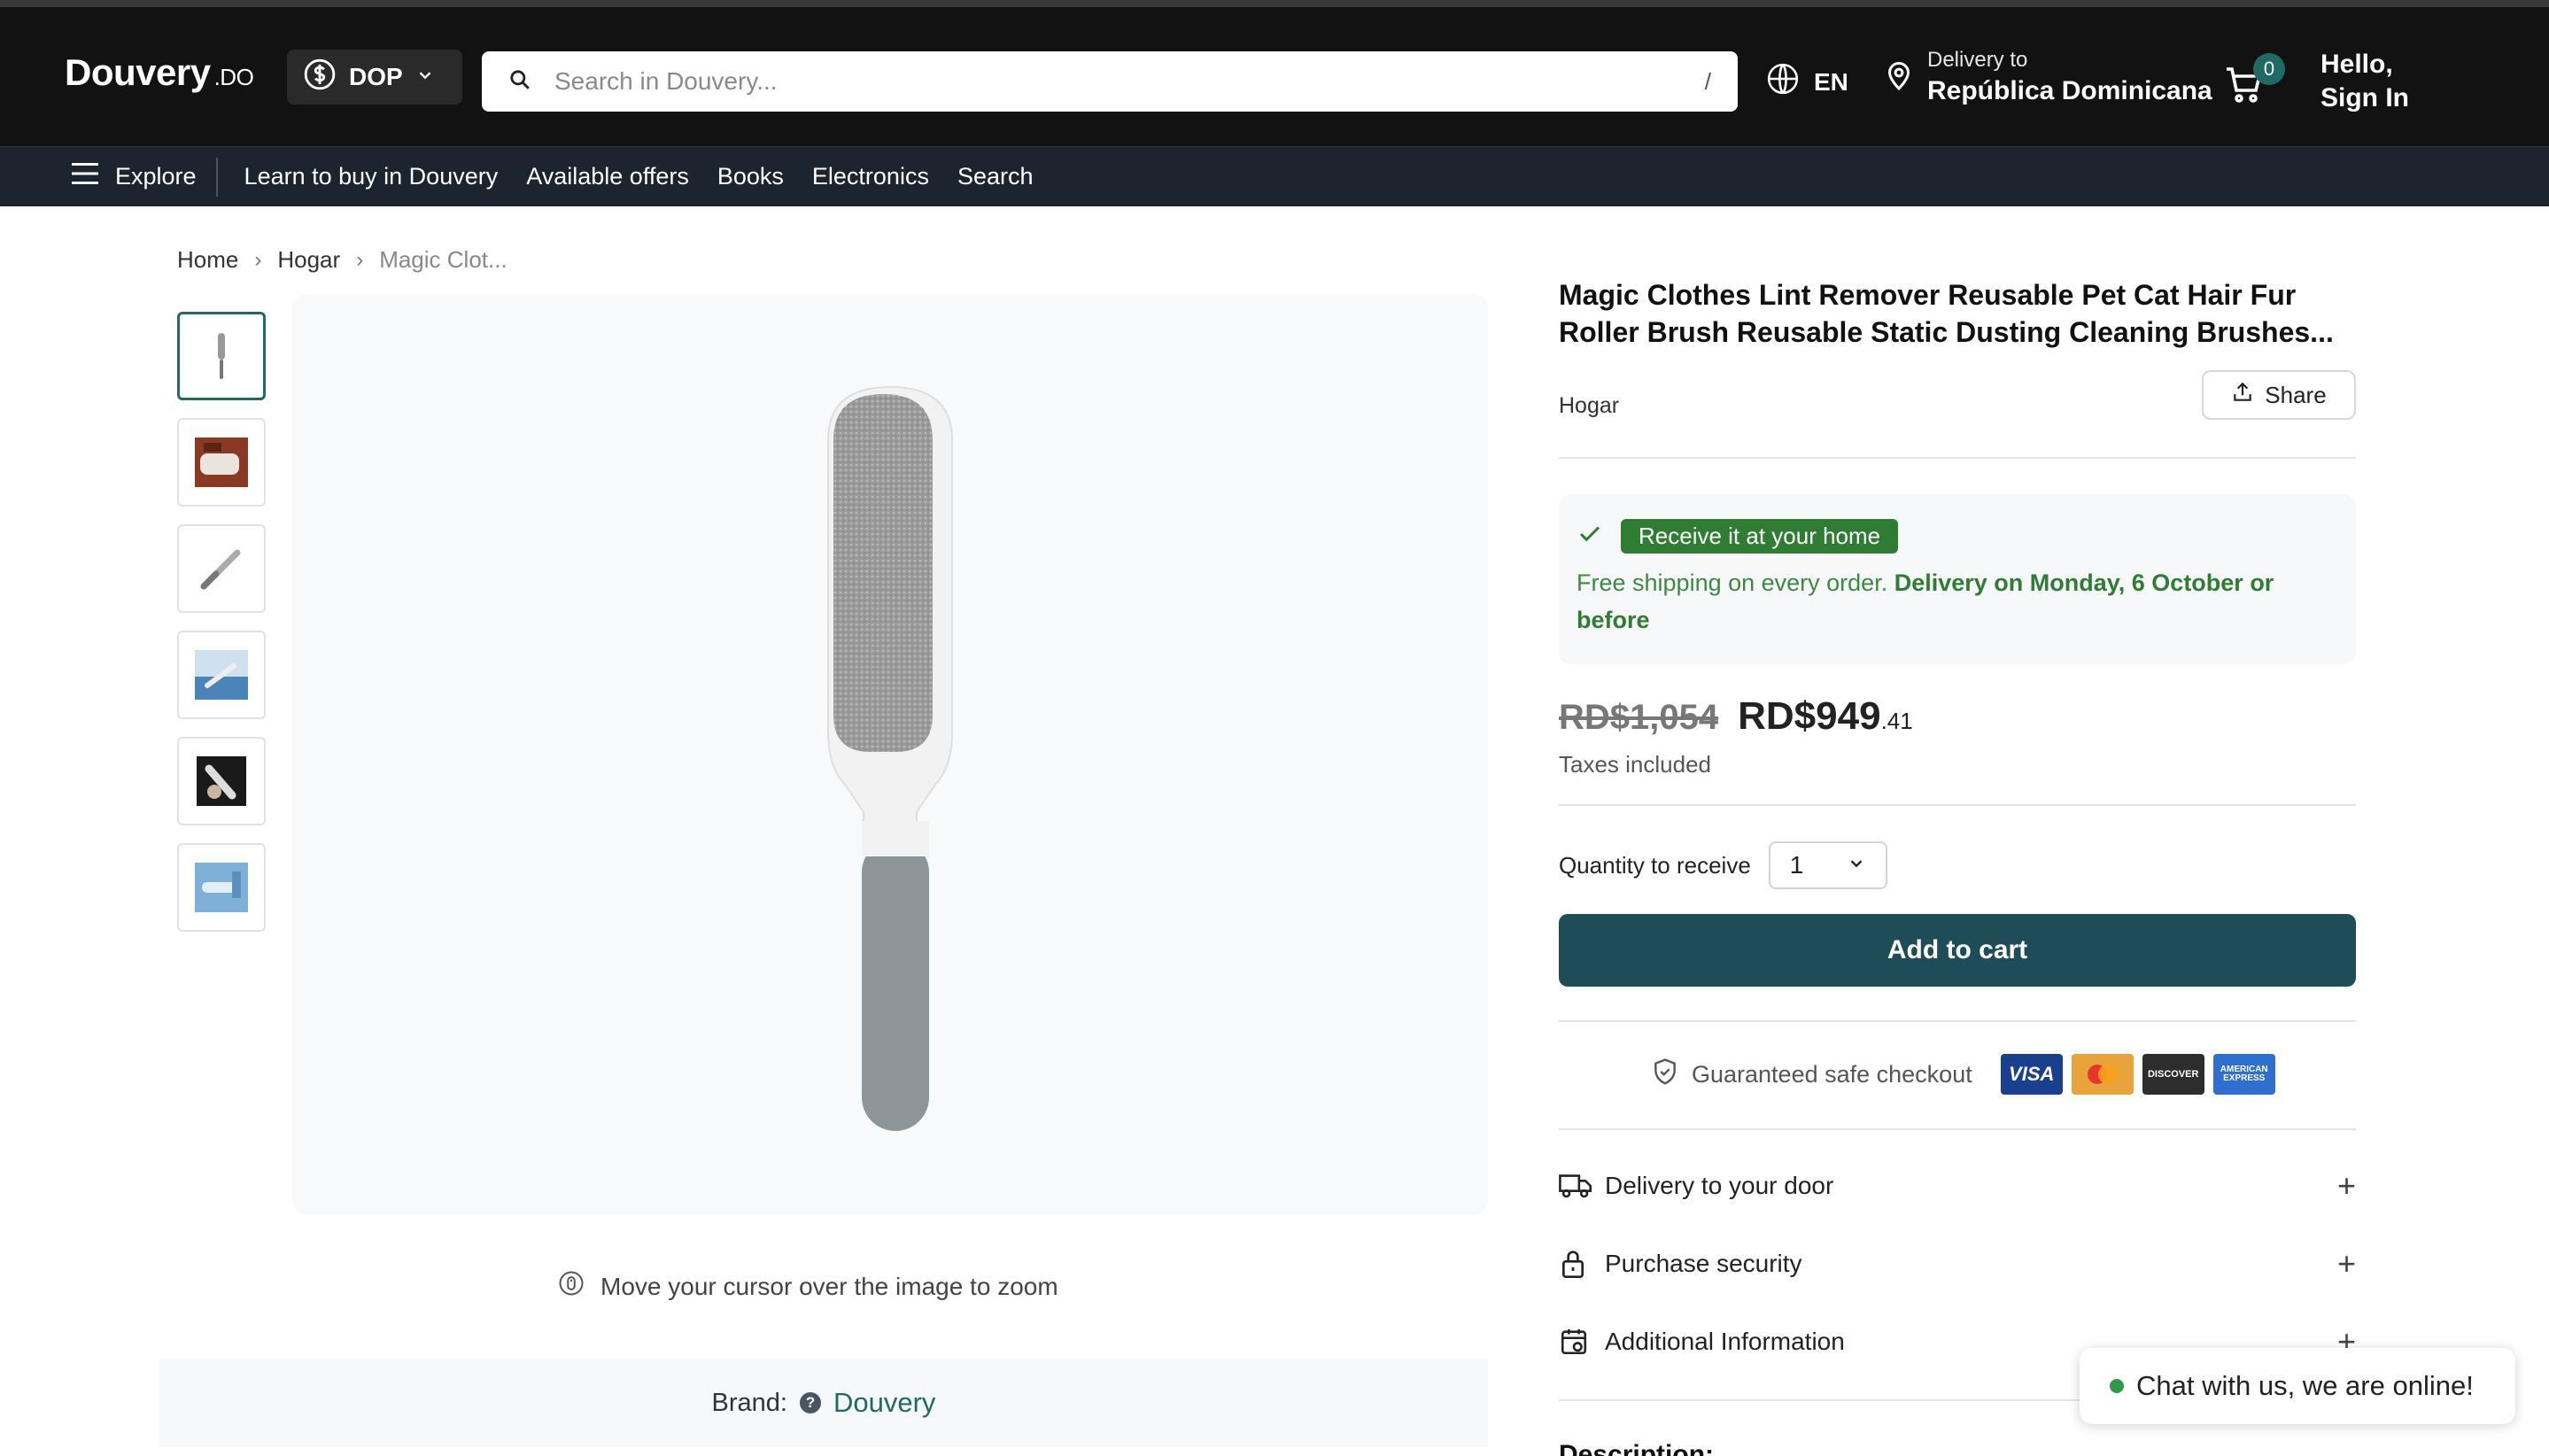 This screenshot has width=2549, height=1456. What do you see at coordinates (85, 176) in the screenshot?
I see `hamburger-icon` at bounding box center [85, 176].